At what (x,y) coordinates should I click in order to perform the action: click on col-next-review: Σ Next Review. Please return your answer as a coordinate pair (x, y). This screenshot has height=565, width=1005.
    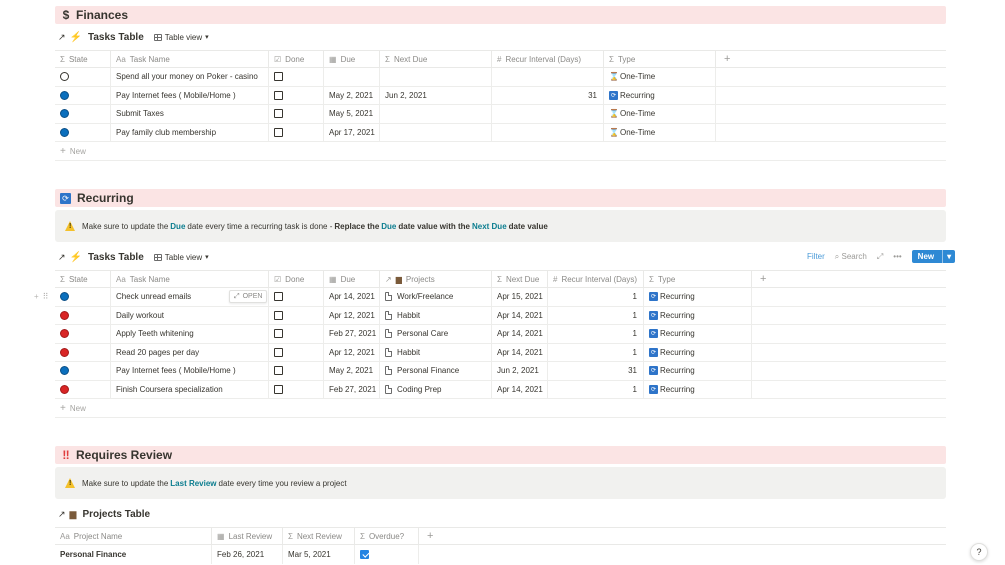
    Looking at the image, I should click on (319, 536).